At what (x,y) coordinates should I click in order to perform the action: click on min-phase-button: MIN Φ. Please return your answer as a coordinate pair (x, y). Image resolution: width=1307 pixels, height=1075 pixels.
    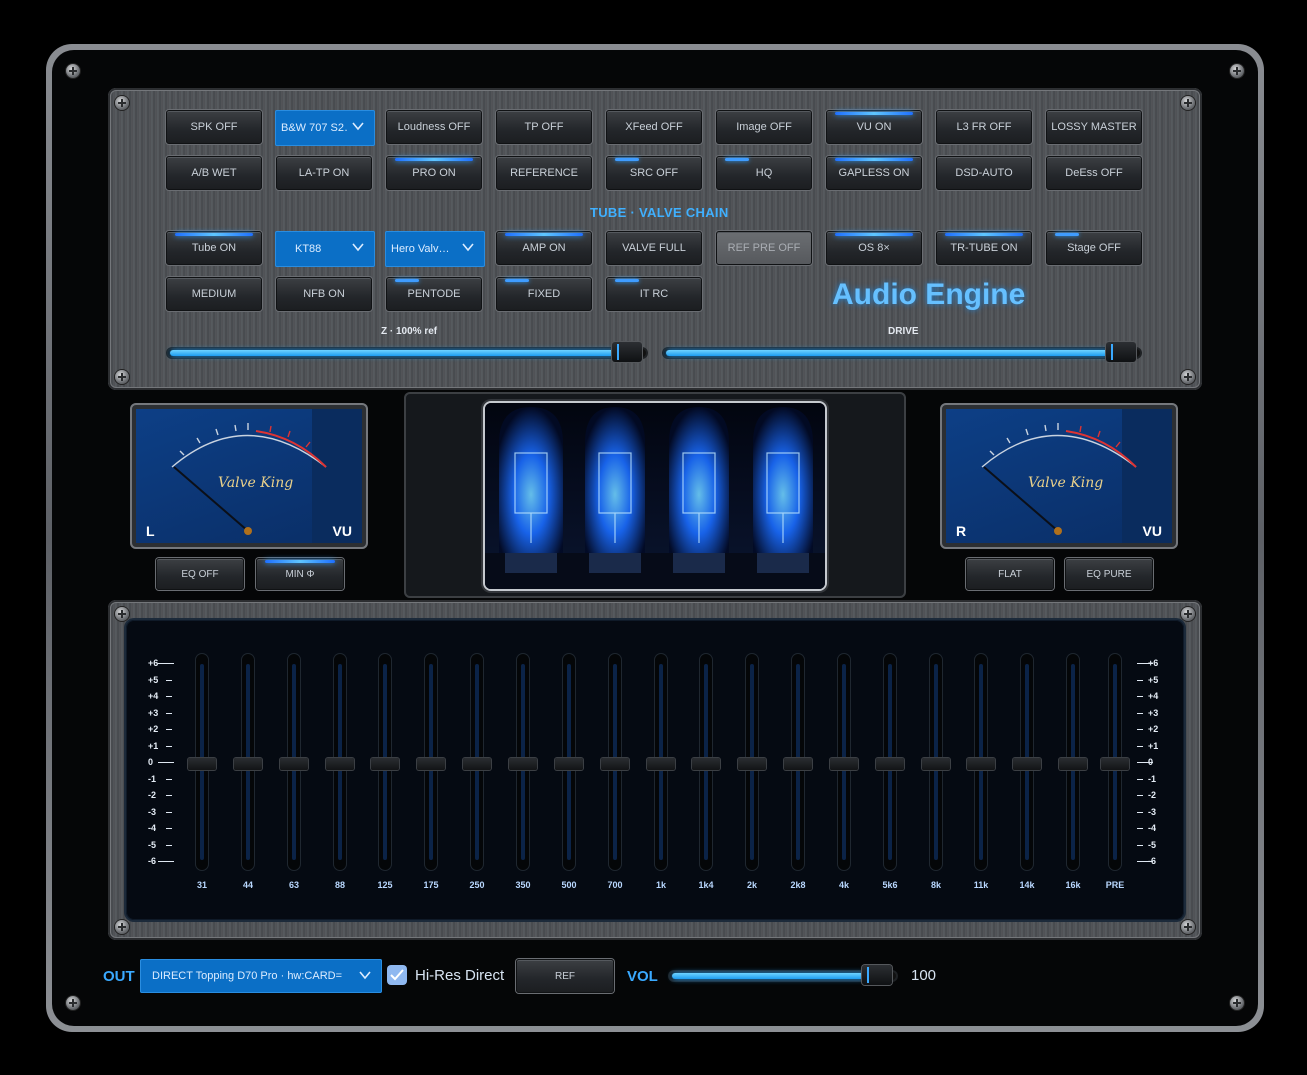
    Looking at the image, I should click on (300, 574).